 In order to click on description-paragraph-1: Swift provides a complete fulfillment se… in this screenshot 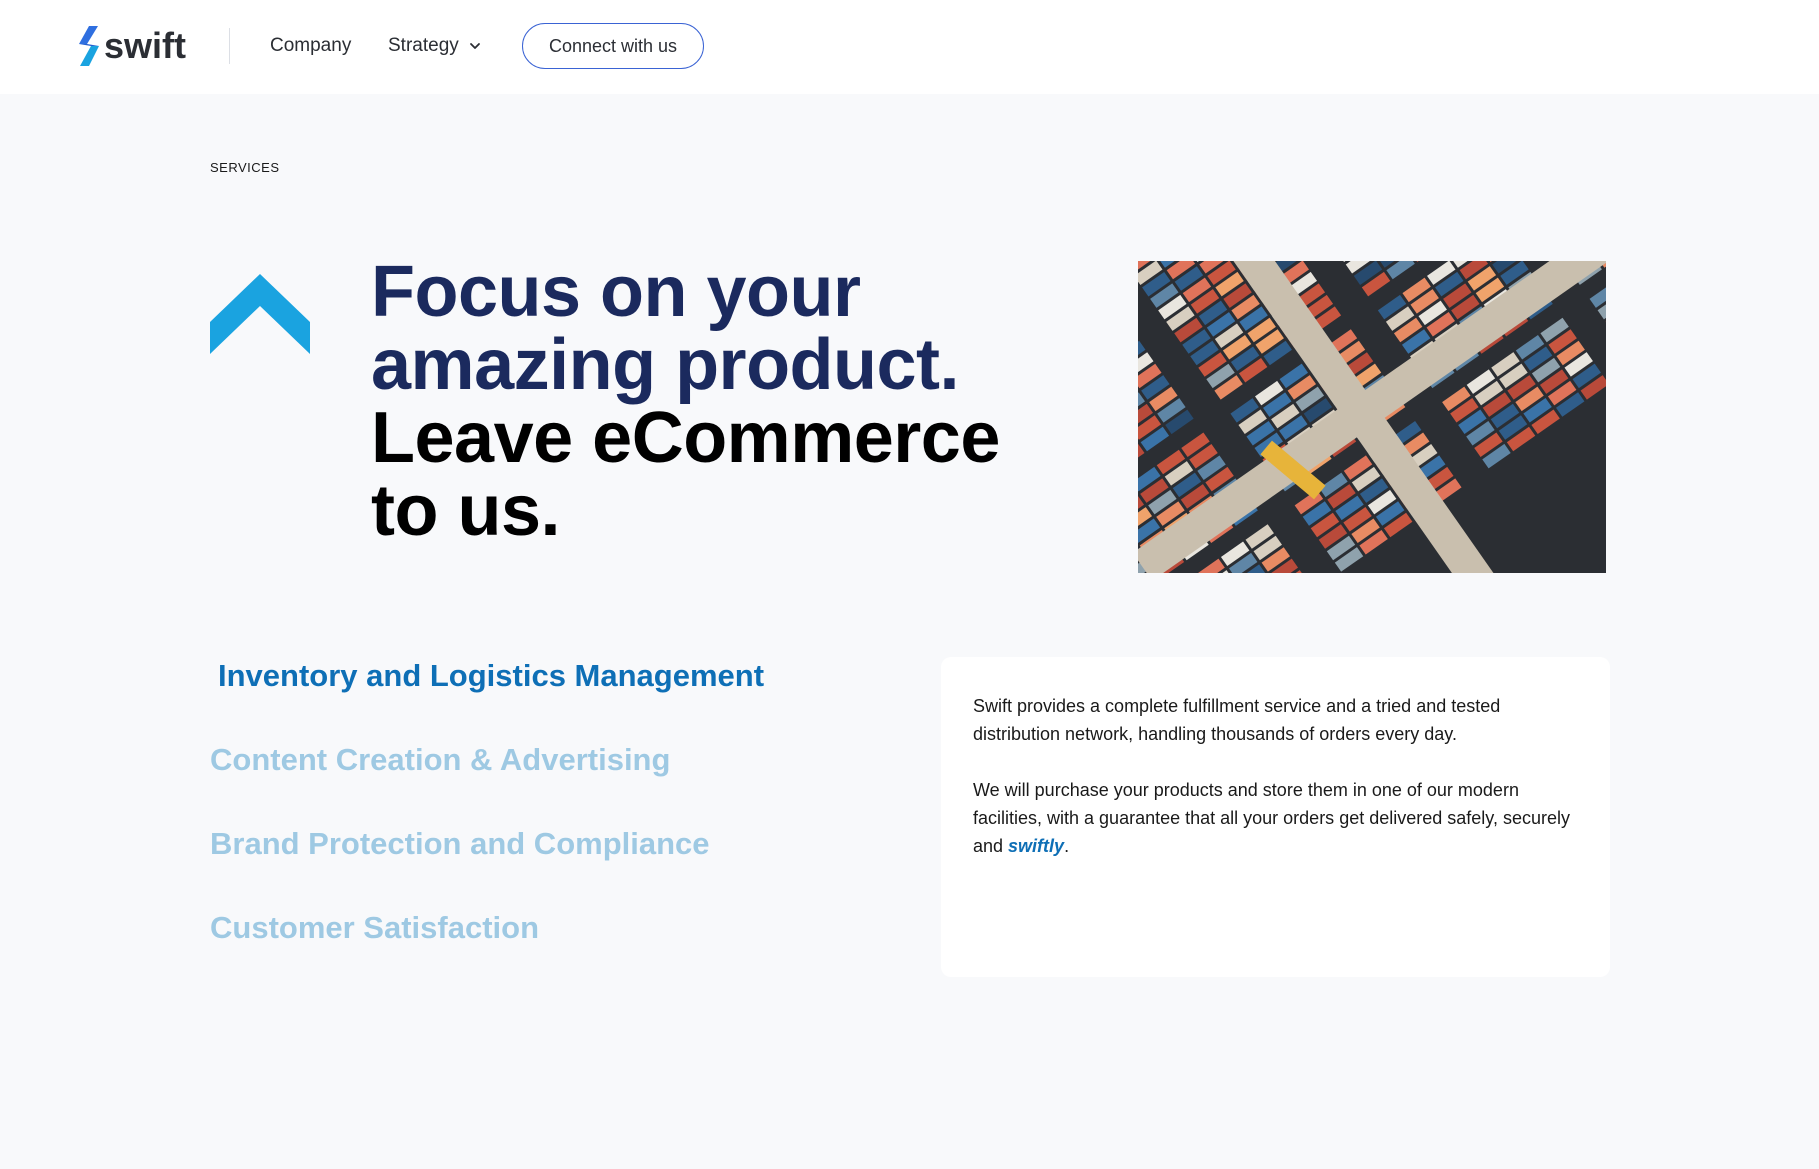, I will do `click(1237, 720)`.